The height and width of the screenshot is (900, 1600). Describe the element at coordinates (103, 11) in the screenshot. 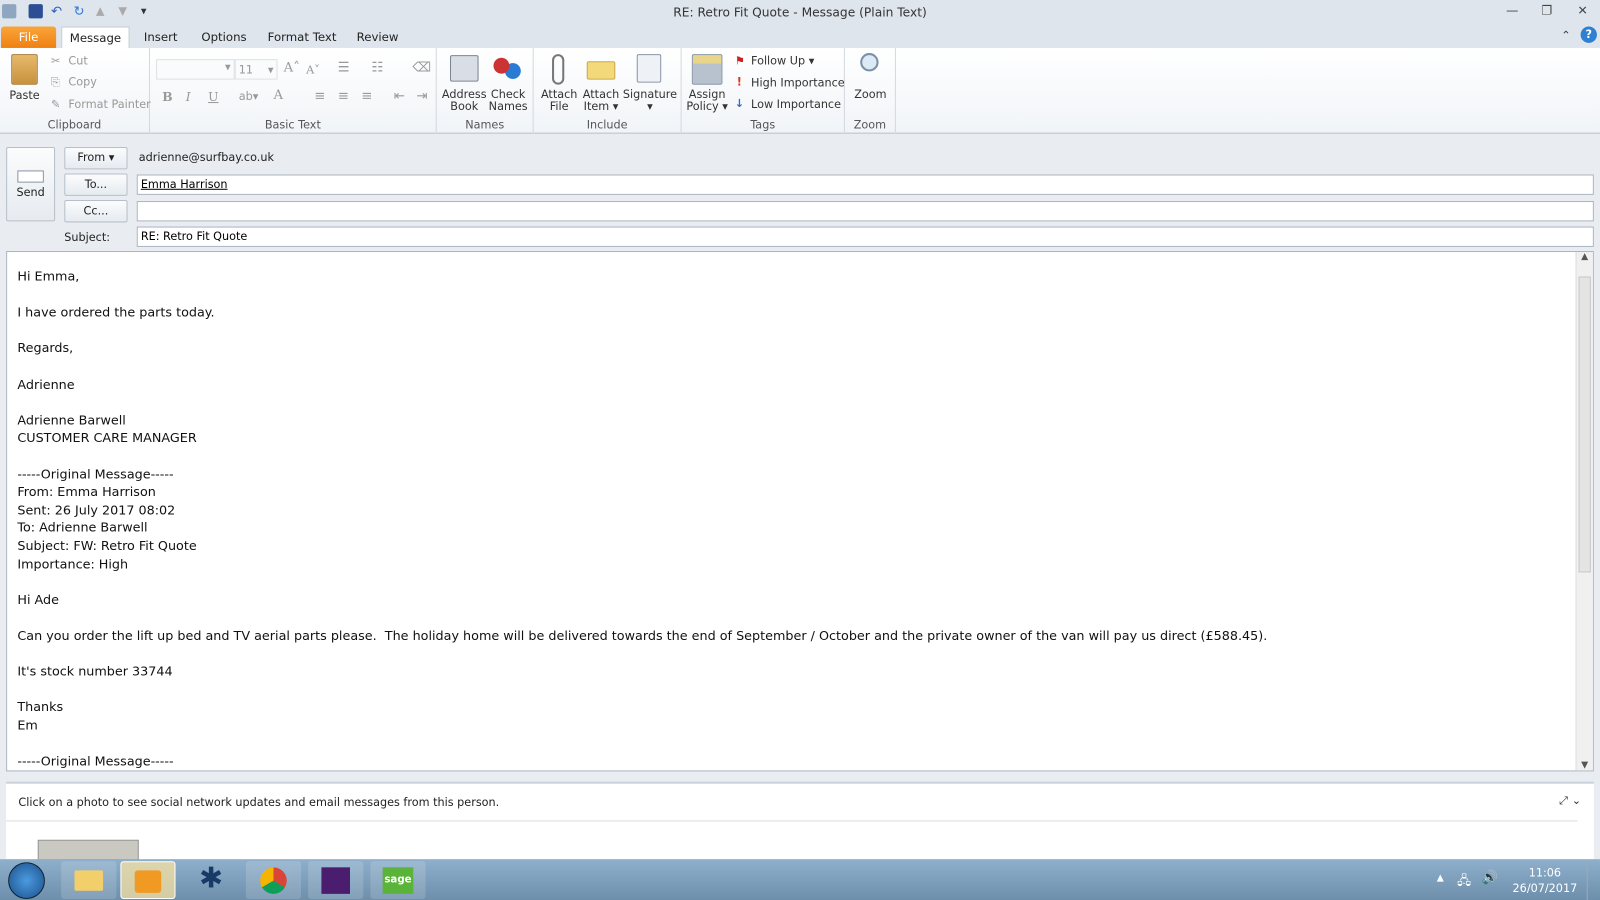

I see `previous-item-icon: ▲` at that location.